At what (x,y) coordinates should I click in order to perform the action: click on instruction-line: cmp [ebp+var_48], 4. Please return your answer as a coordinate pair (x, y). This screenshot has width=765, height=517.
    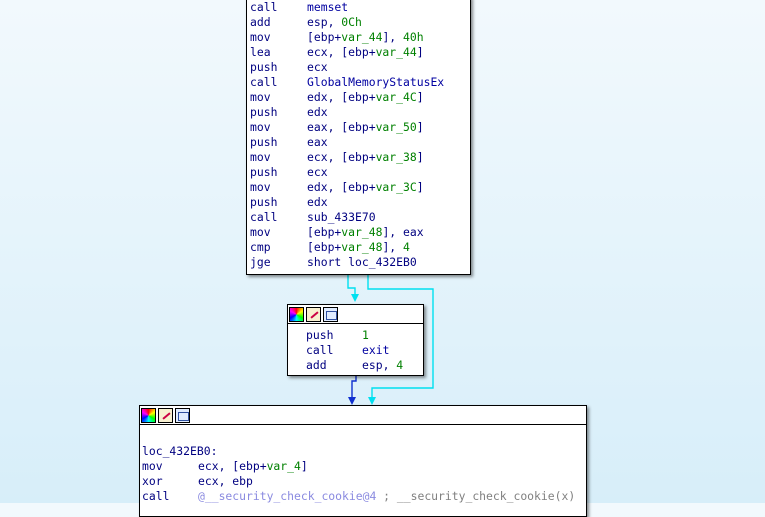
    Looking at the image, I should click on (360, 247).